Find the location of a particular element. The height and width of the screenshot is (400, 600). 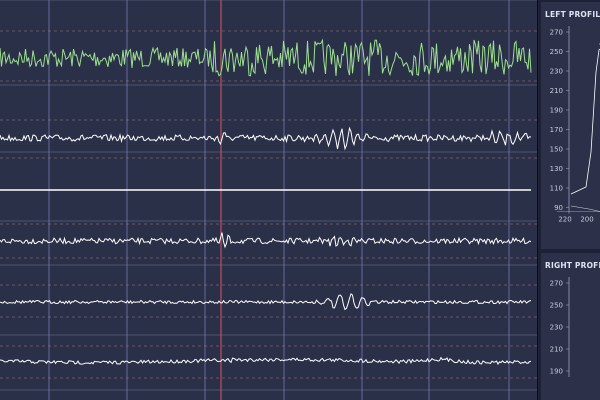

profile-x-tick: 220 is located at coordinates (564, 220).